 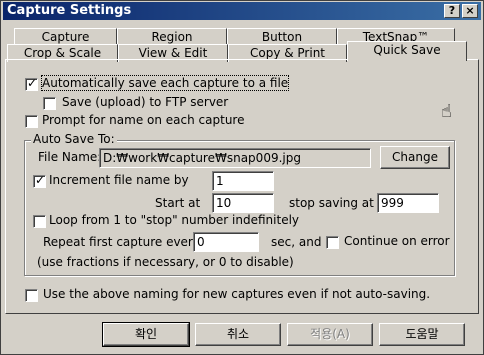 I want to click on start-at-label: Start at, so click(x=178, y=203).